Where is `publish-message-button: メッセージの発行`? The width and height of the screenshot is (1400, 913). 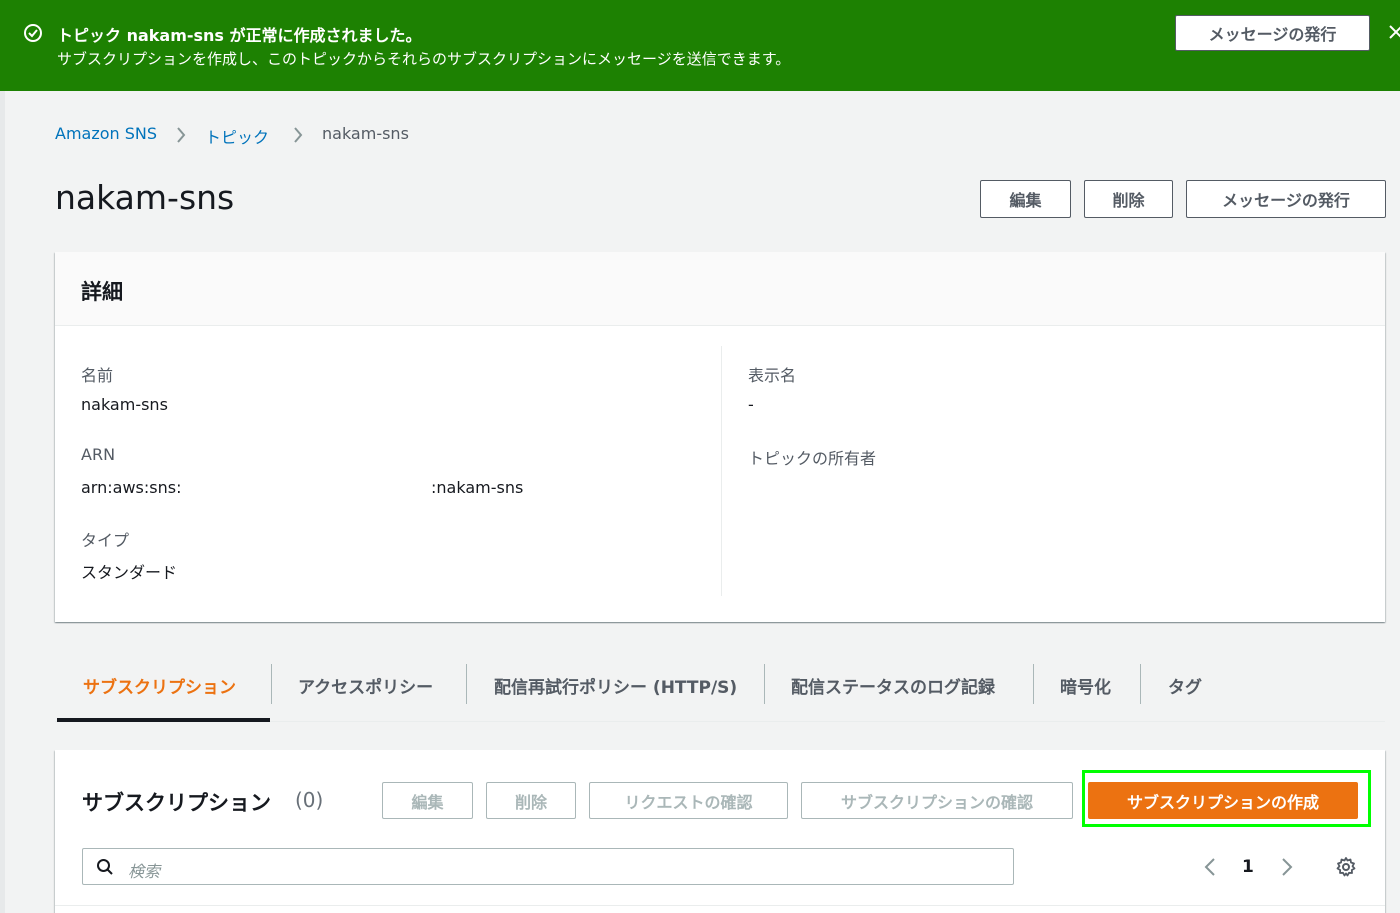 publish-message-button: メッセージの発行 is located at coordinates (1286, 199).